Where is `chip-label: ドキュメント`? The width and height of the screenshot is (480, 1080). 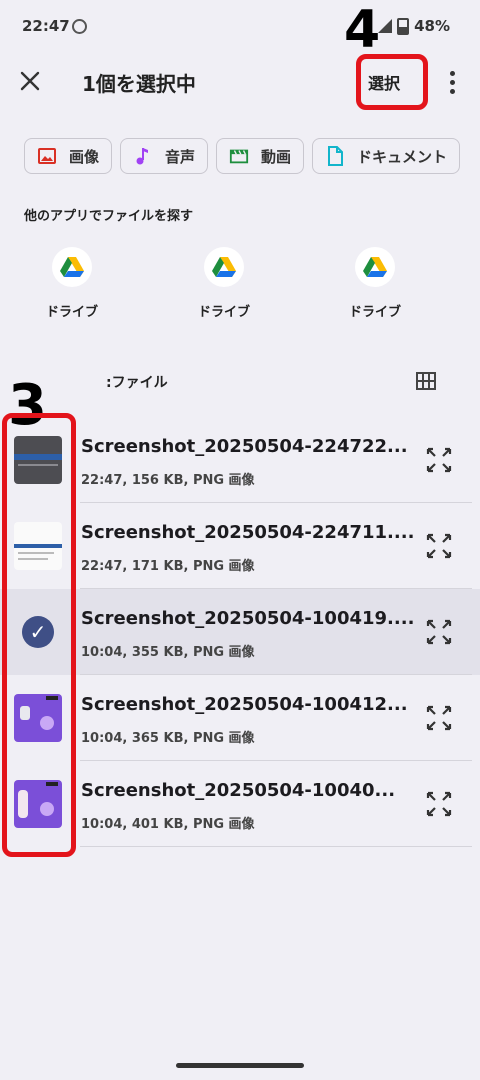
chip-label: ドキュメント is located at coordinates (402, 156).